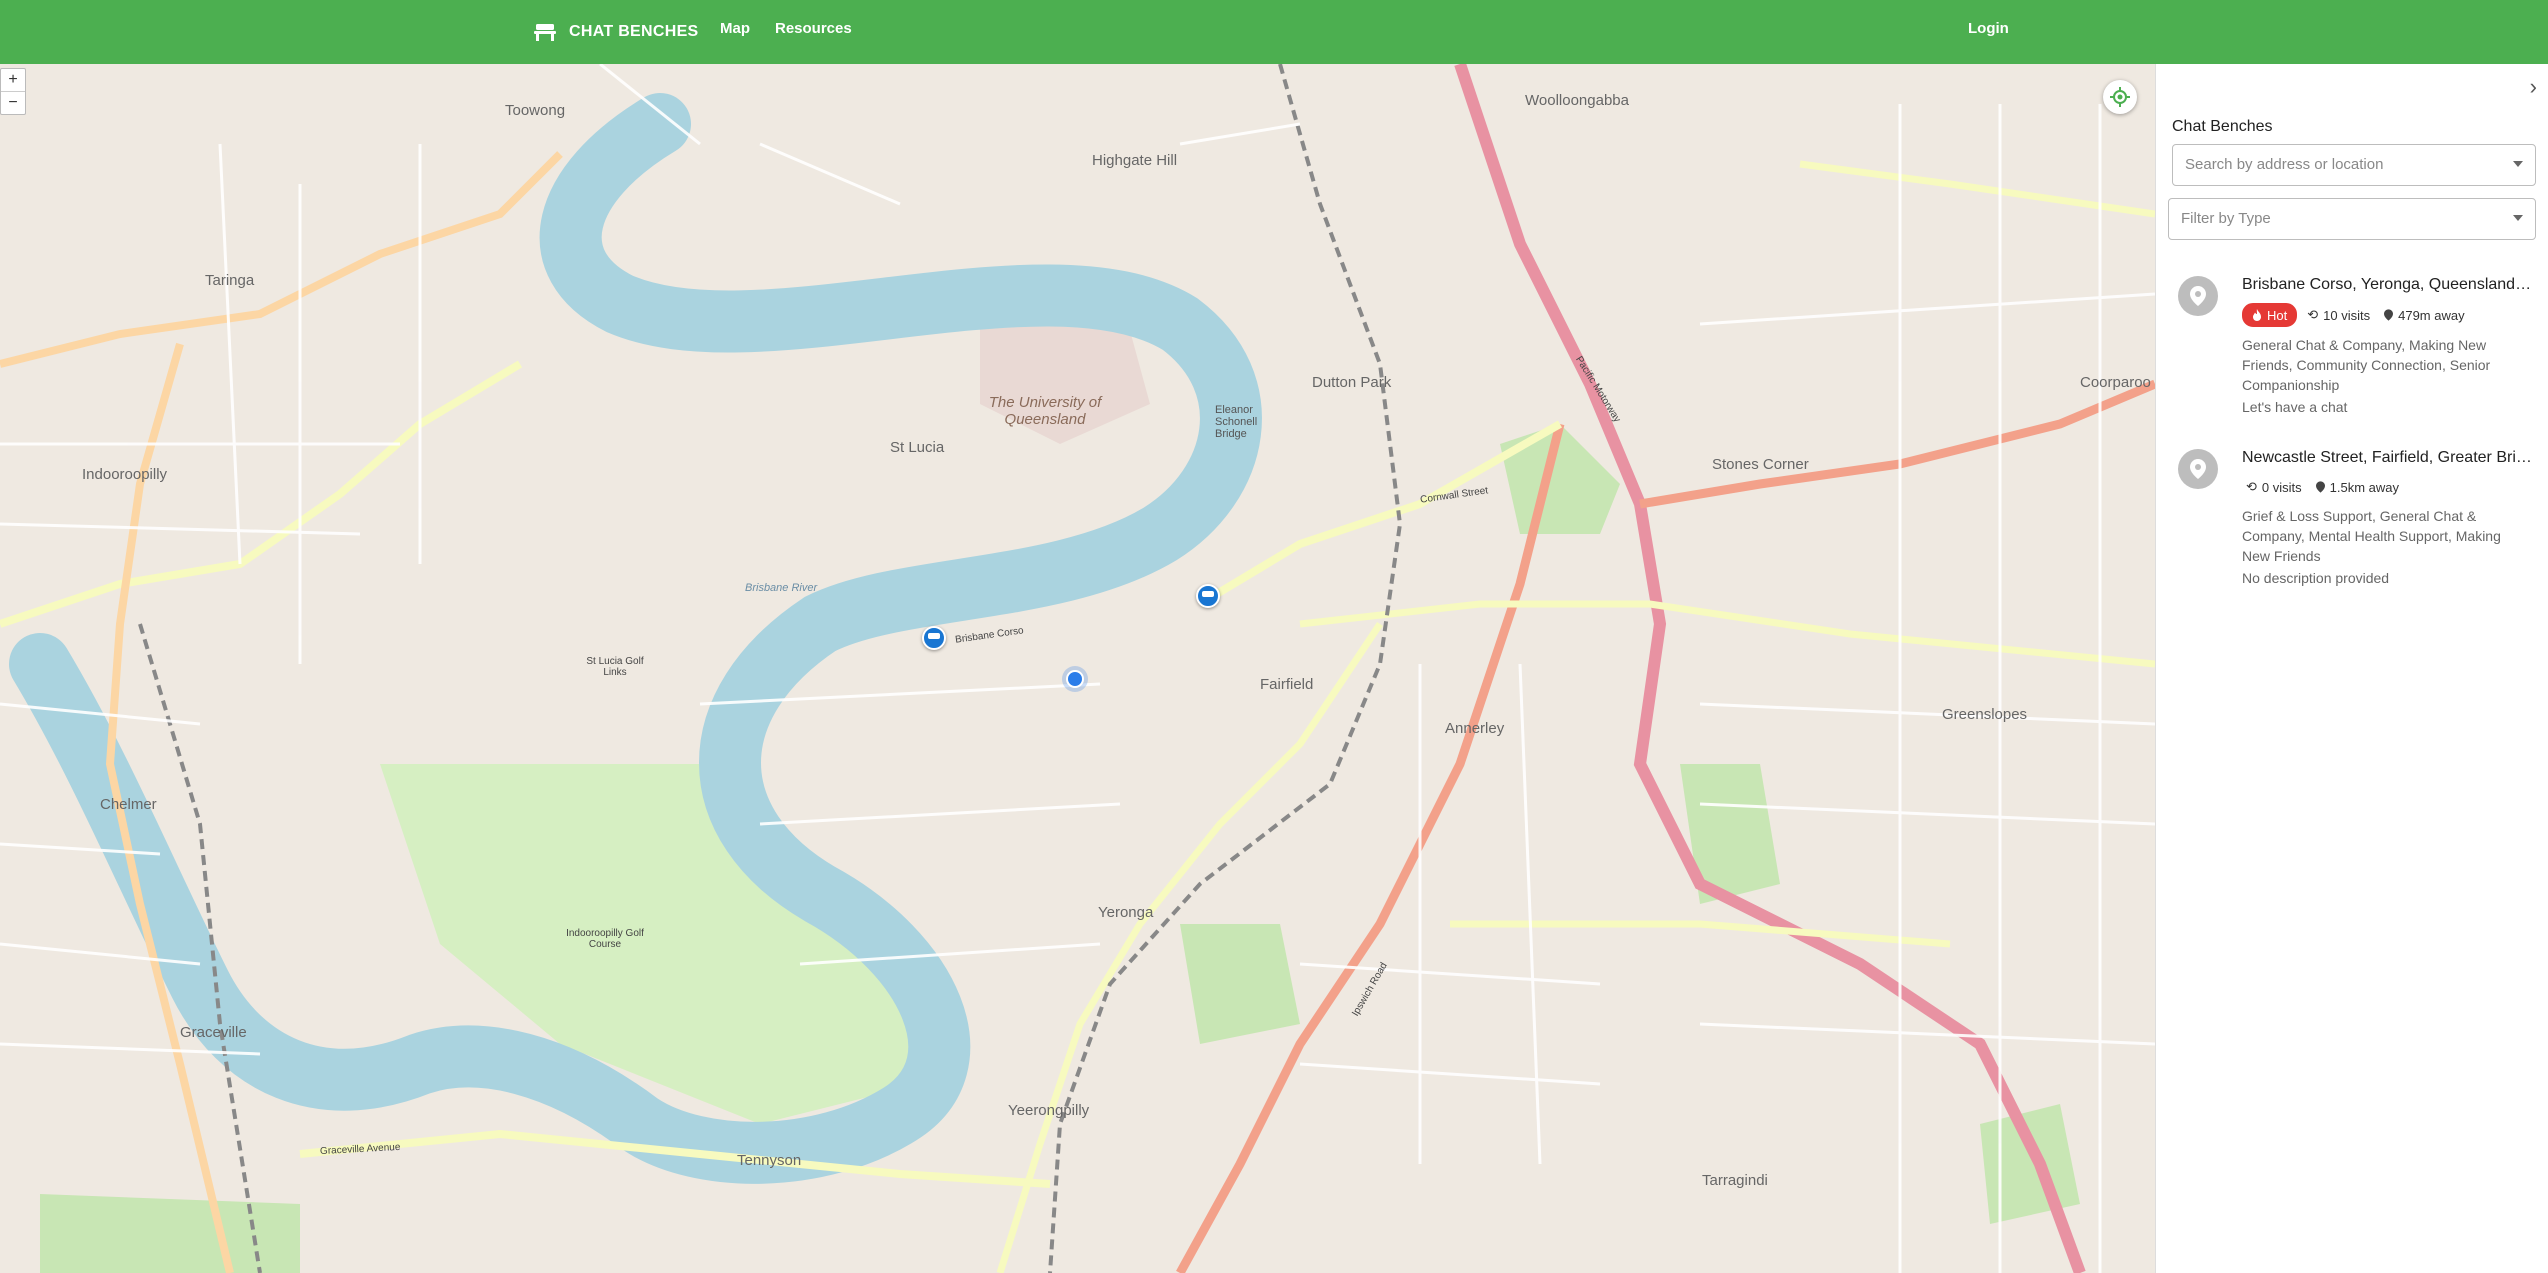 This screenshot has height=1273, width=2548. What do you see at coordinates (1988, 28) in the screenshot?
I see `login-link: Login` at bounding box center [1988, 28].